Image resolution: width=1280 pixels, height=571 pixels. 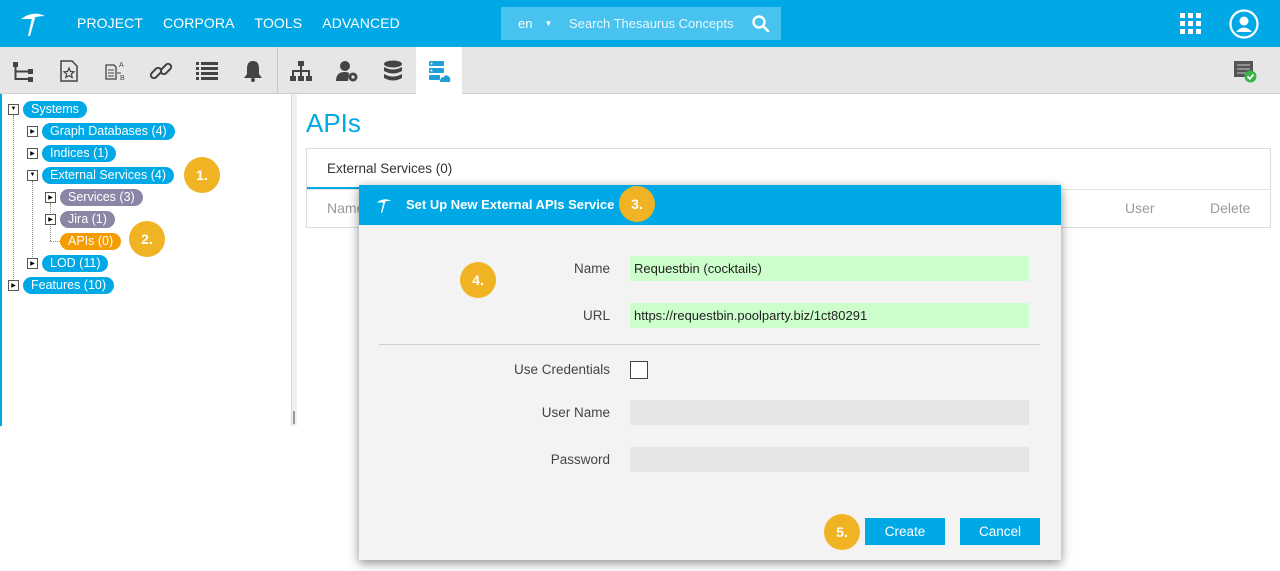 What do you see at coordinates (829, 268) in the screenshot?
I see `name-field: Requestbin (cocktails)` at bounding box center [829, 268].